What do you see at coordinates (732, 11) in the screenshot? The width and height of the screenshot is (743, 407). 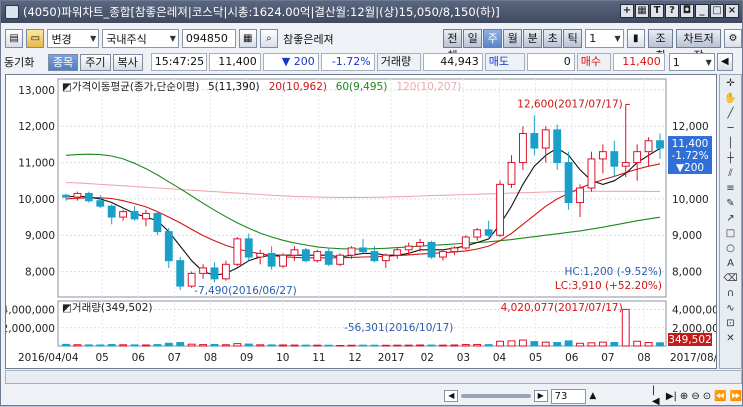 I see `close-icon: ×` at bounding box center [732, 11].